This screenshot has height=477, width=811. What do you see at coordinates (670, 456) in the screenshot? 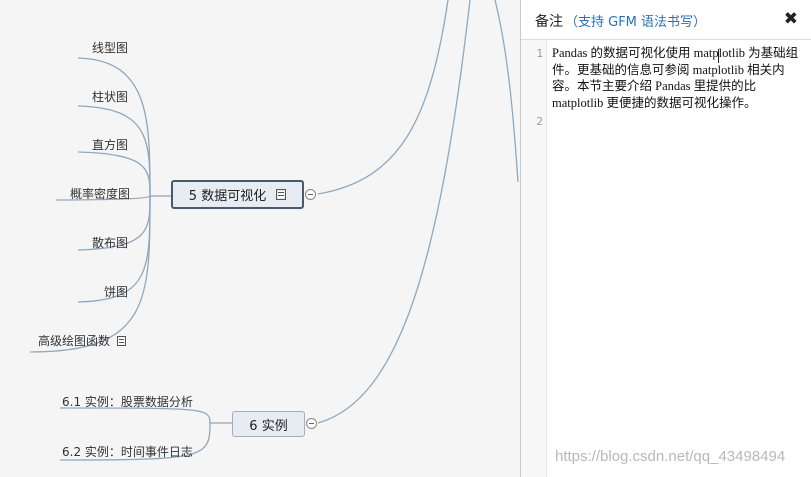
I see `watermark-text: https://blog.csdn.net/qq_43498494` at bounding box center [670, 456].